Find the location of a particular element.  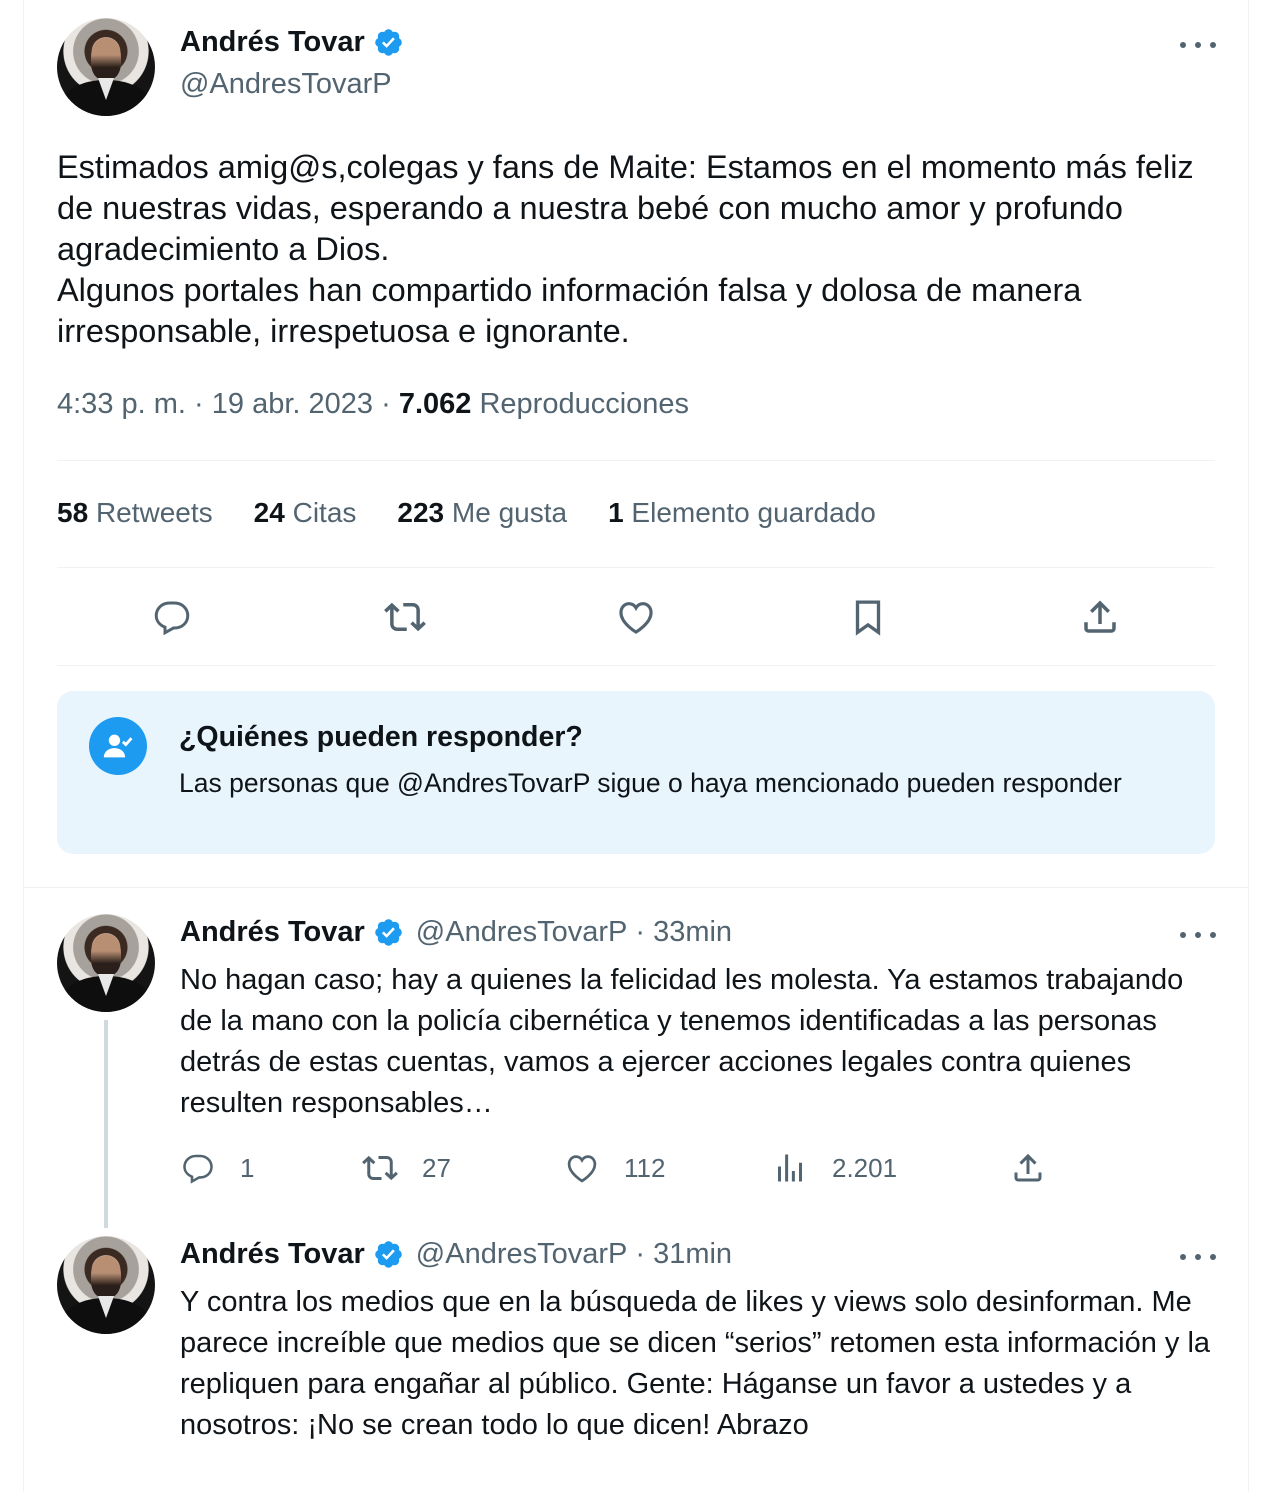

time-ago: 31min is located at coordinates (692, 1254).